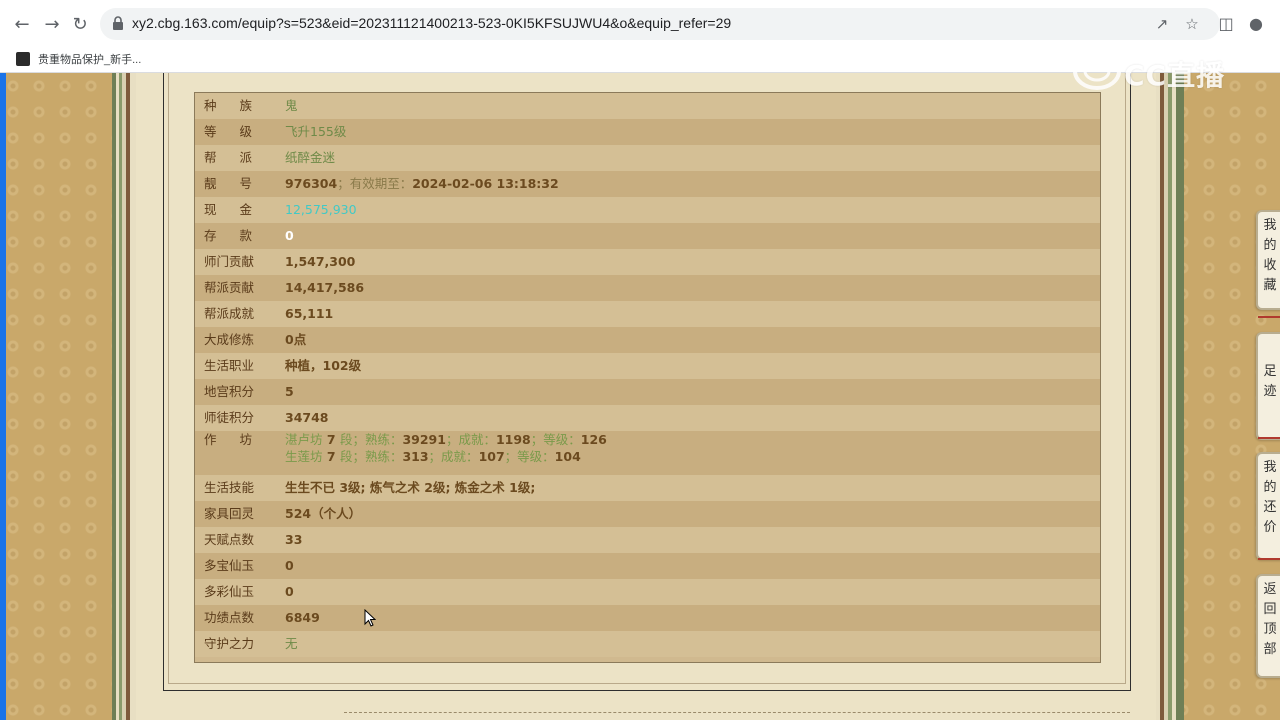  I want to click on lock-icon, so click(118, 23).